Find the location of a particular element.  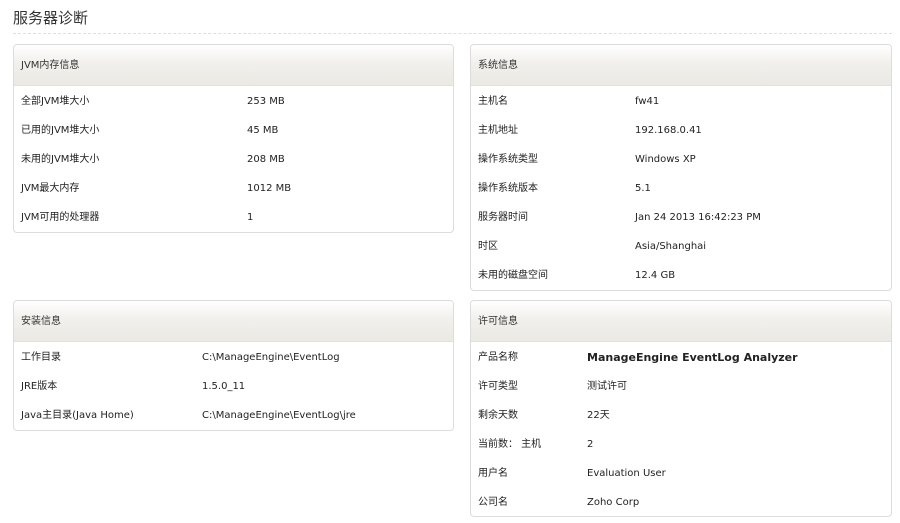

system-row-label: 操作系统类型 is located at coordinates (508, 159).